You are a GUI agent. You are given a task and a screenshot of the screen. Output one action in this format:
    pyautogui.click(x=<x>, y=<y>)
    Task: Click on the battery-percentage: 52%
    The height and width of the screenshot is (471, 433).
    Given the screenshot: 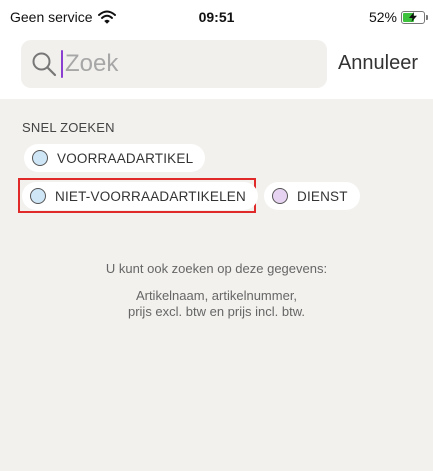 What is the action you would take?
    pyautogui.click(x=382, y=17)
    